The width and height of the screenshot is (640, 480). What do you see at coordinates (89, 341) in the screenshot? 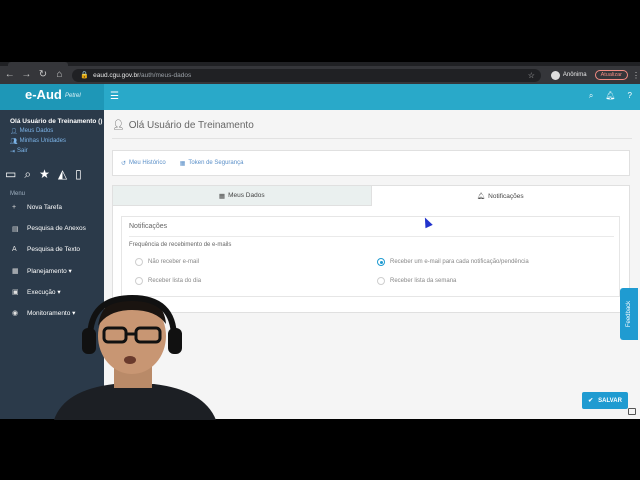
I see `headphone-left` at bounding box center [89, 341].